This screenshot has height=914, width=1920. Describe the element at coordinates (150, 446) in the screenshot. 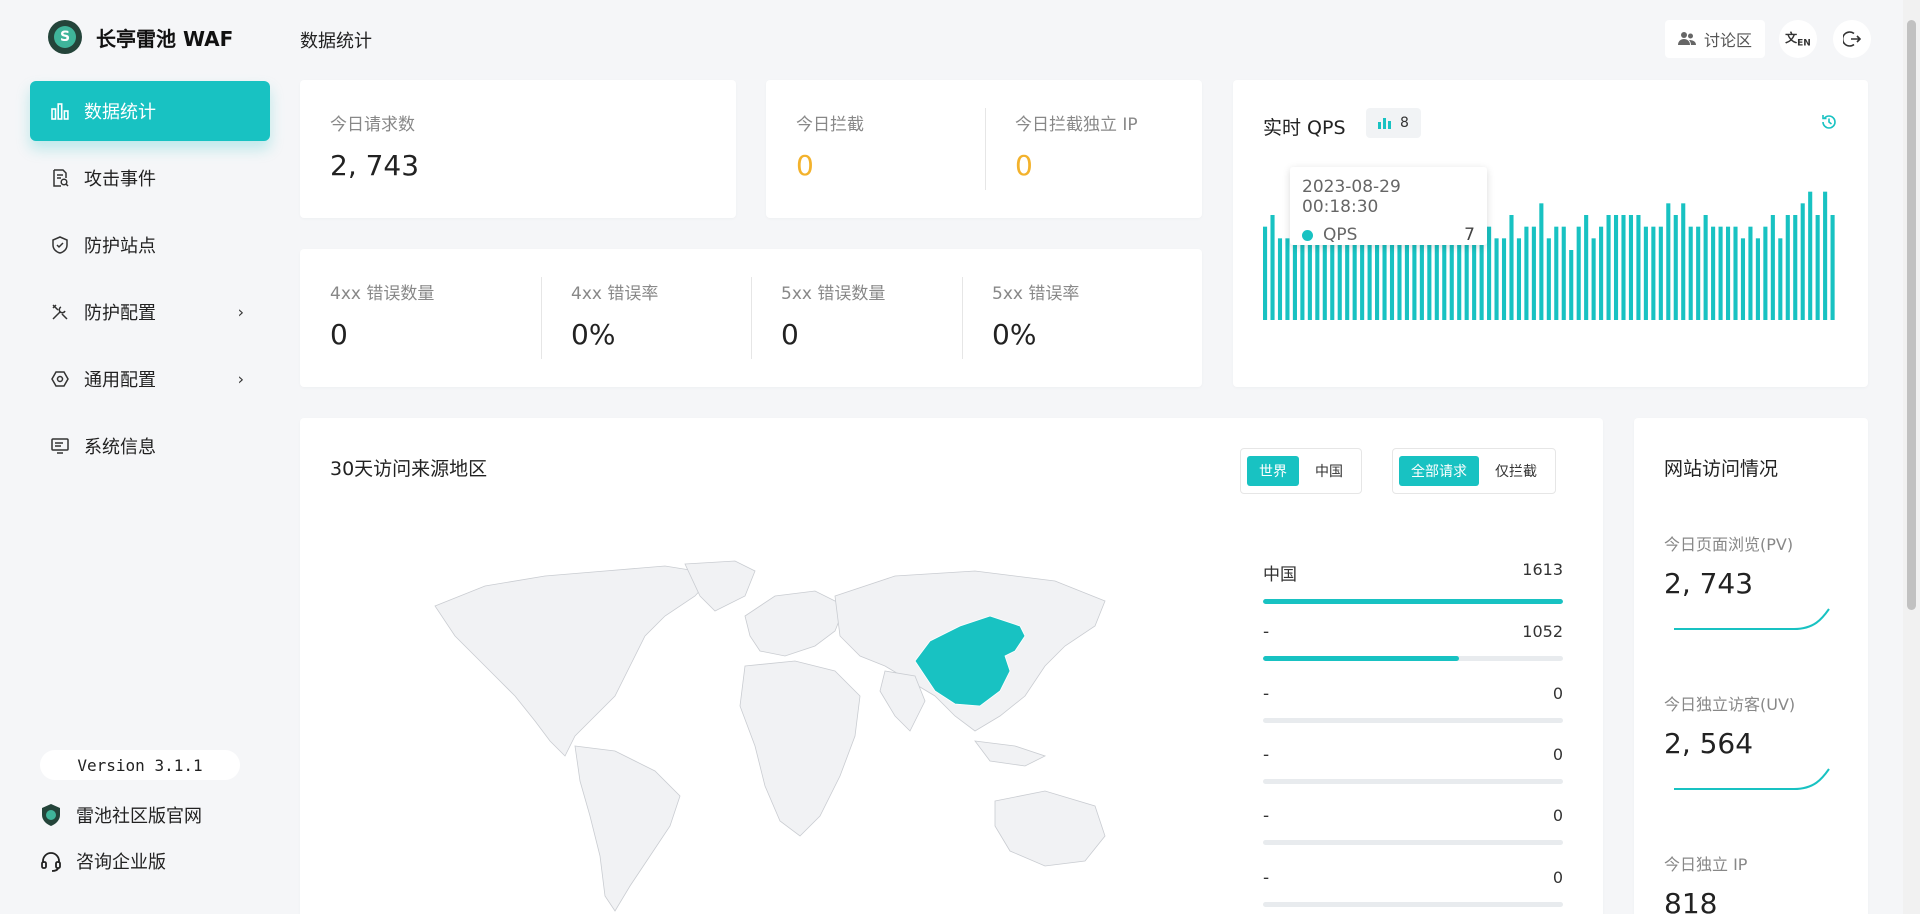

I see `sidebar-item-system-info: 系统信息` at that location.